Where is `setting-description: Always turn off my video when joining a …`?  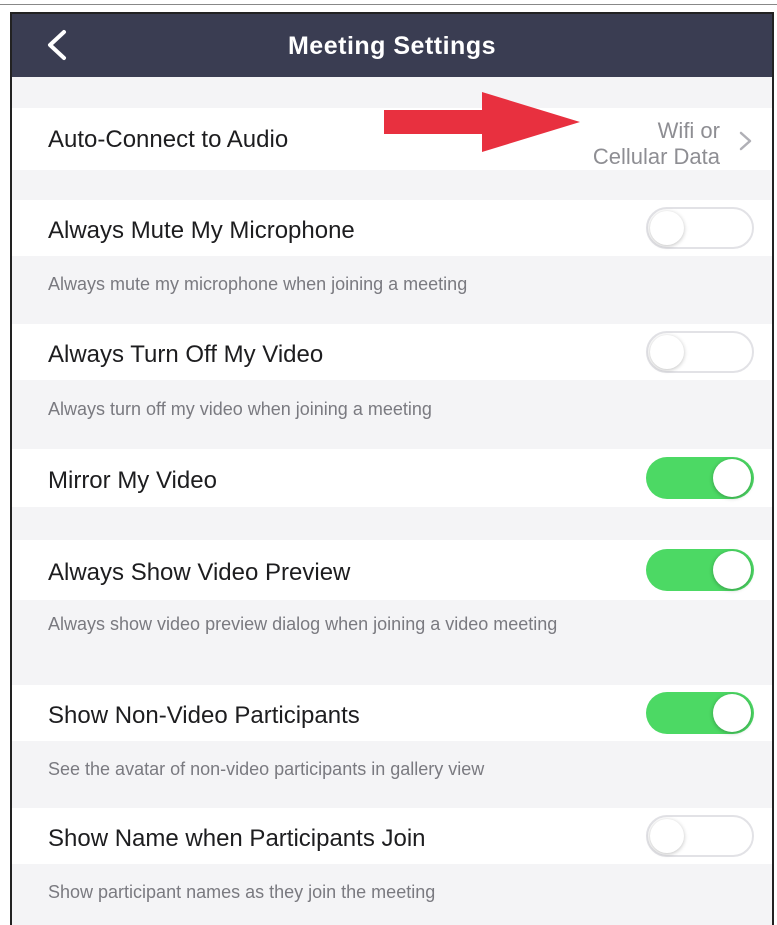
setting-description: Always turn off my video when joining a … is located at coordinates (240, 409).